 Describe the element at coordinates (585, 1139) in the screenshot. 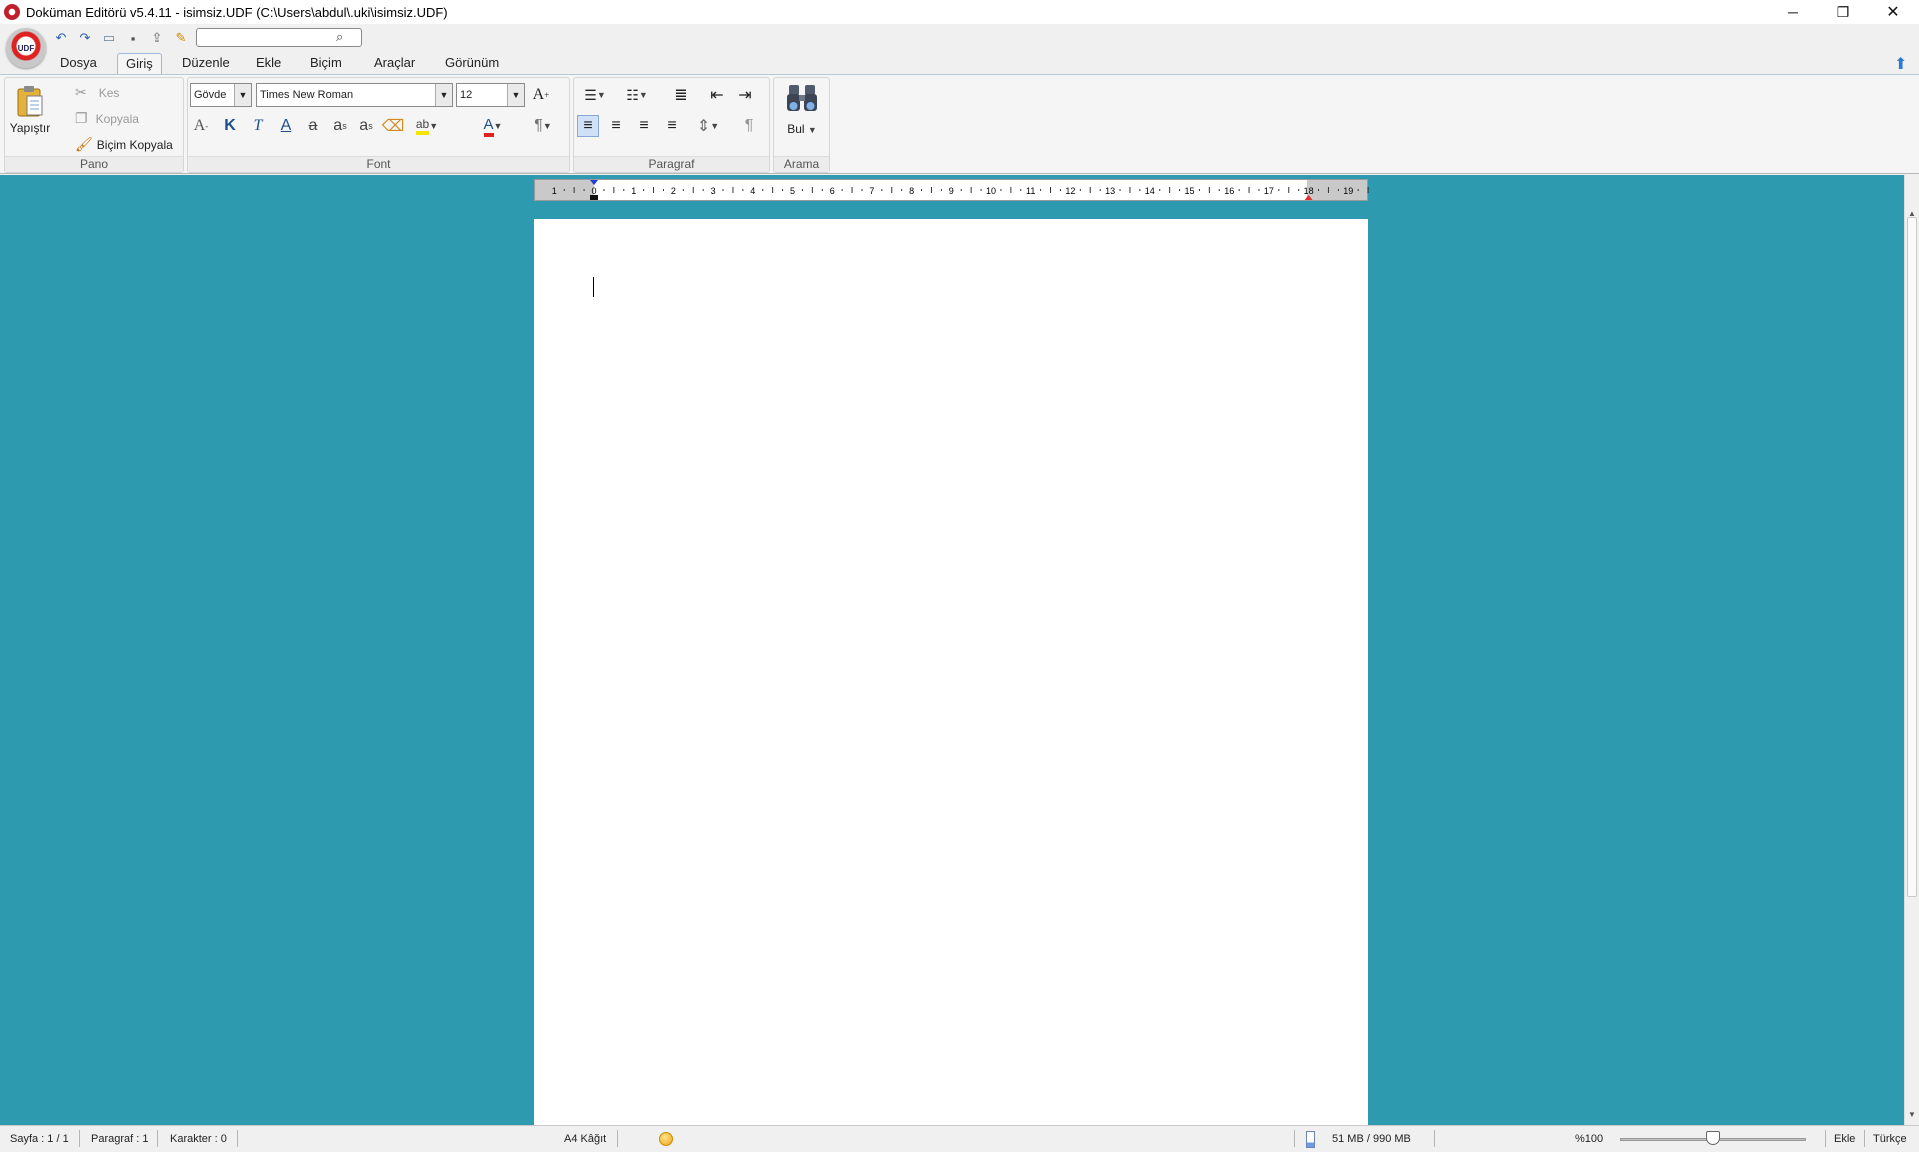

I see `status-paper-size: A4 Kâğıt` at that location.